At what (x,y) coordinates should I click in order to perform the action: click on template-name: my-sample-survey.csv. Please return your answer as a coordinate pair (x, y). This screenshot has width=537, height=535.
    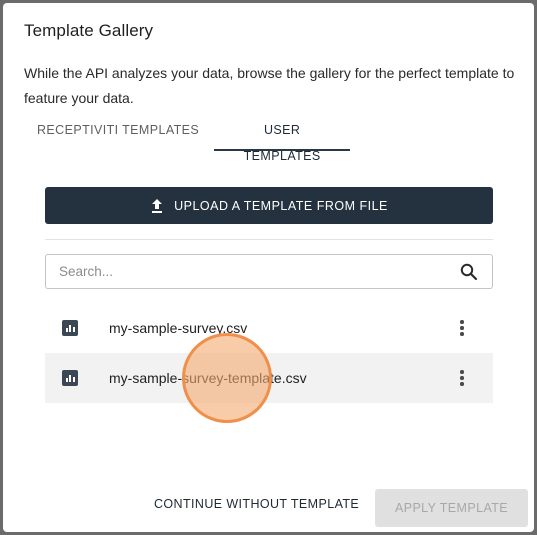
    Looking at the image, I should click on (178, 328).